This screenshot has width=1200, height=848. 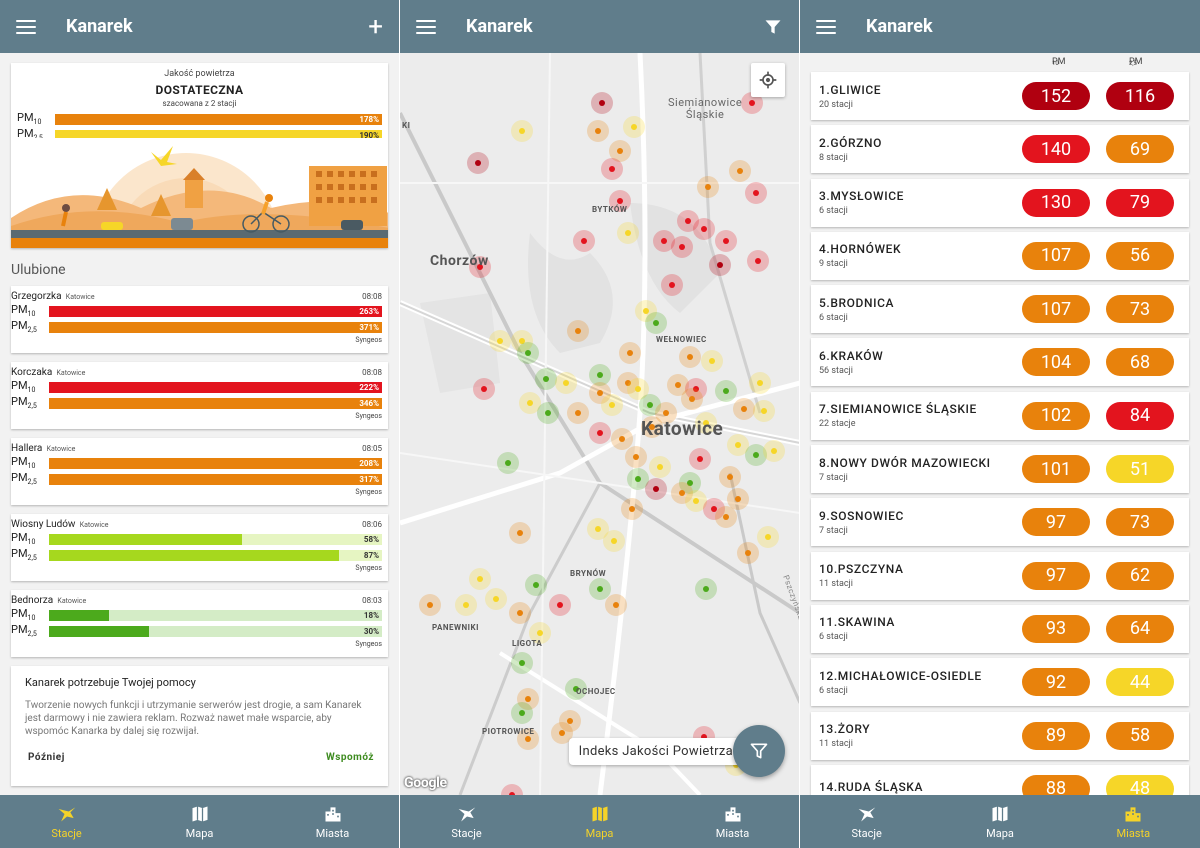 I want to click on city-row: 7.SIEMIANOWICE ŚLĄSKIE 22 stacje 102 84, so click(x=1000, y=415).